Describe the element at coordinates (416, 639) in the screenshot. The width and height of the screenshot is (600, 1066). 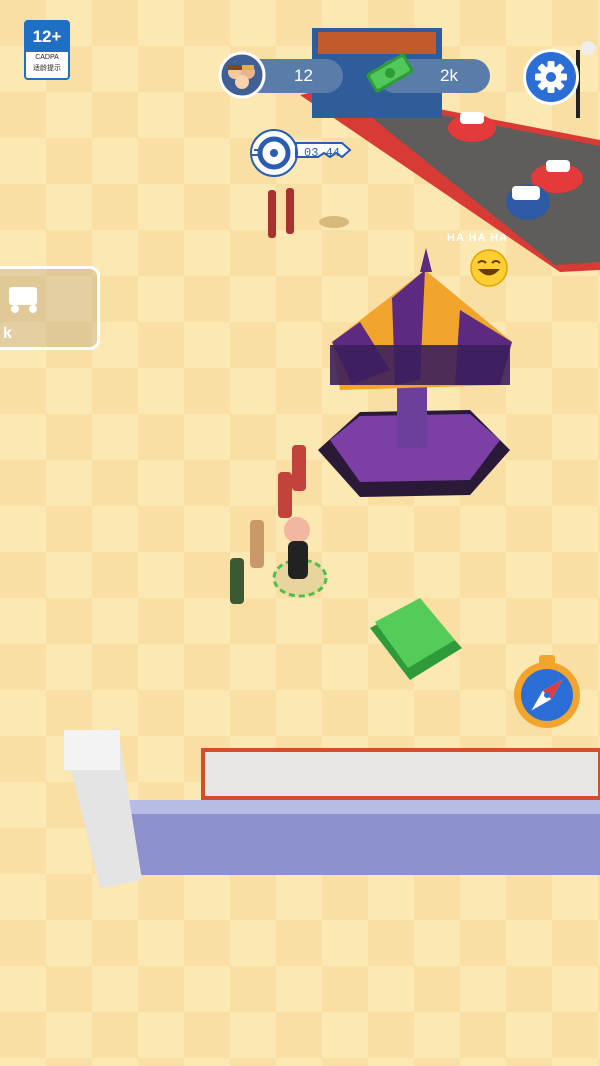
I see `cash-stack` at that location.